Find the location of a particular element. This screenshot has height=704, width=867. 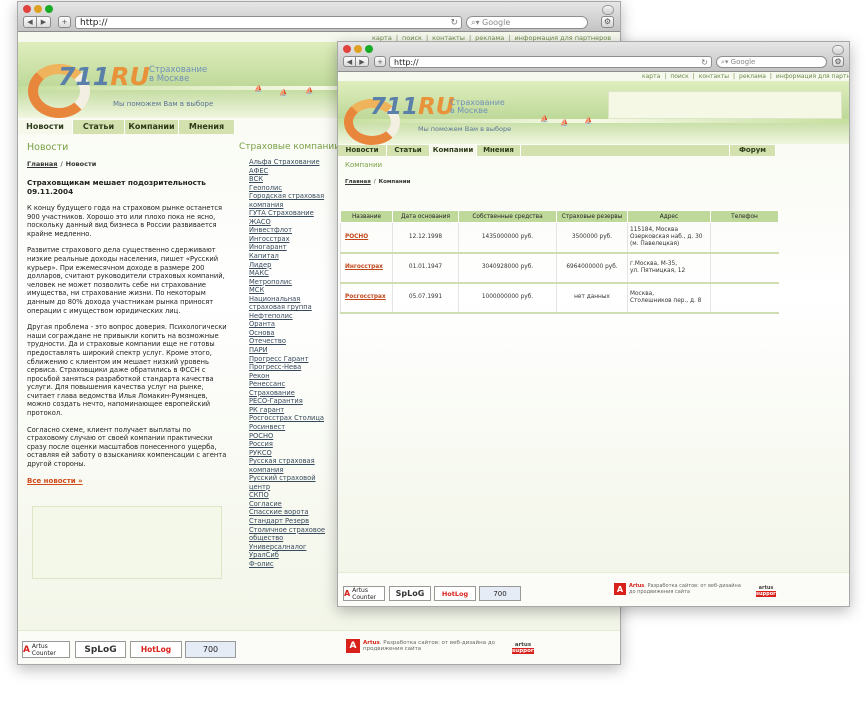

company-link: Городская страховая компания is located at coordinates (290, 200).